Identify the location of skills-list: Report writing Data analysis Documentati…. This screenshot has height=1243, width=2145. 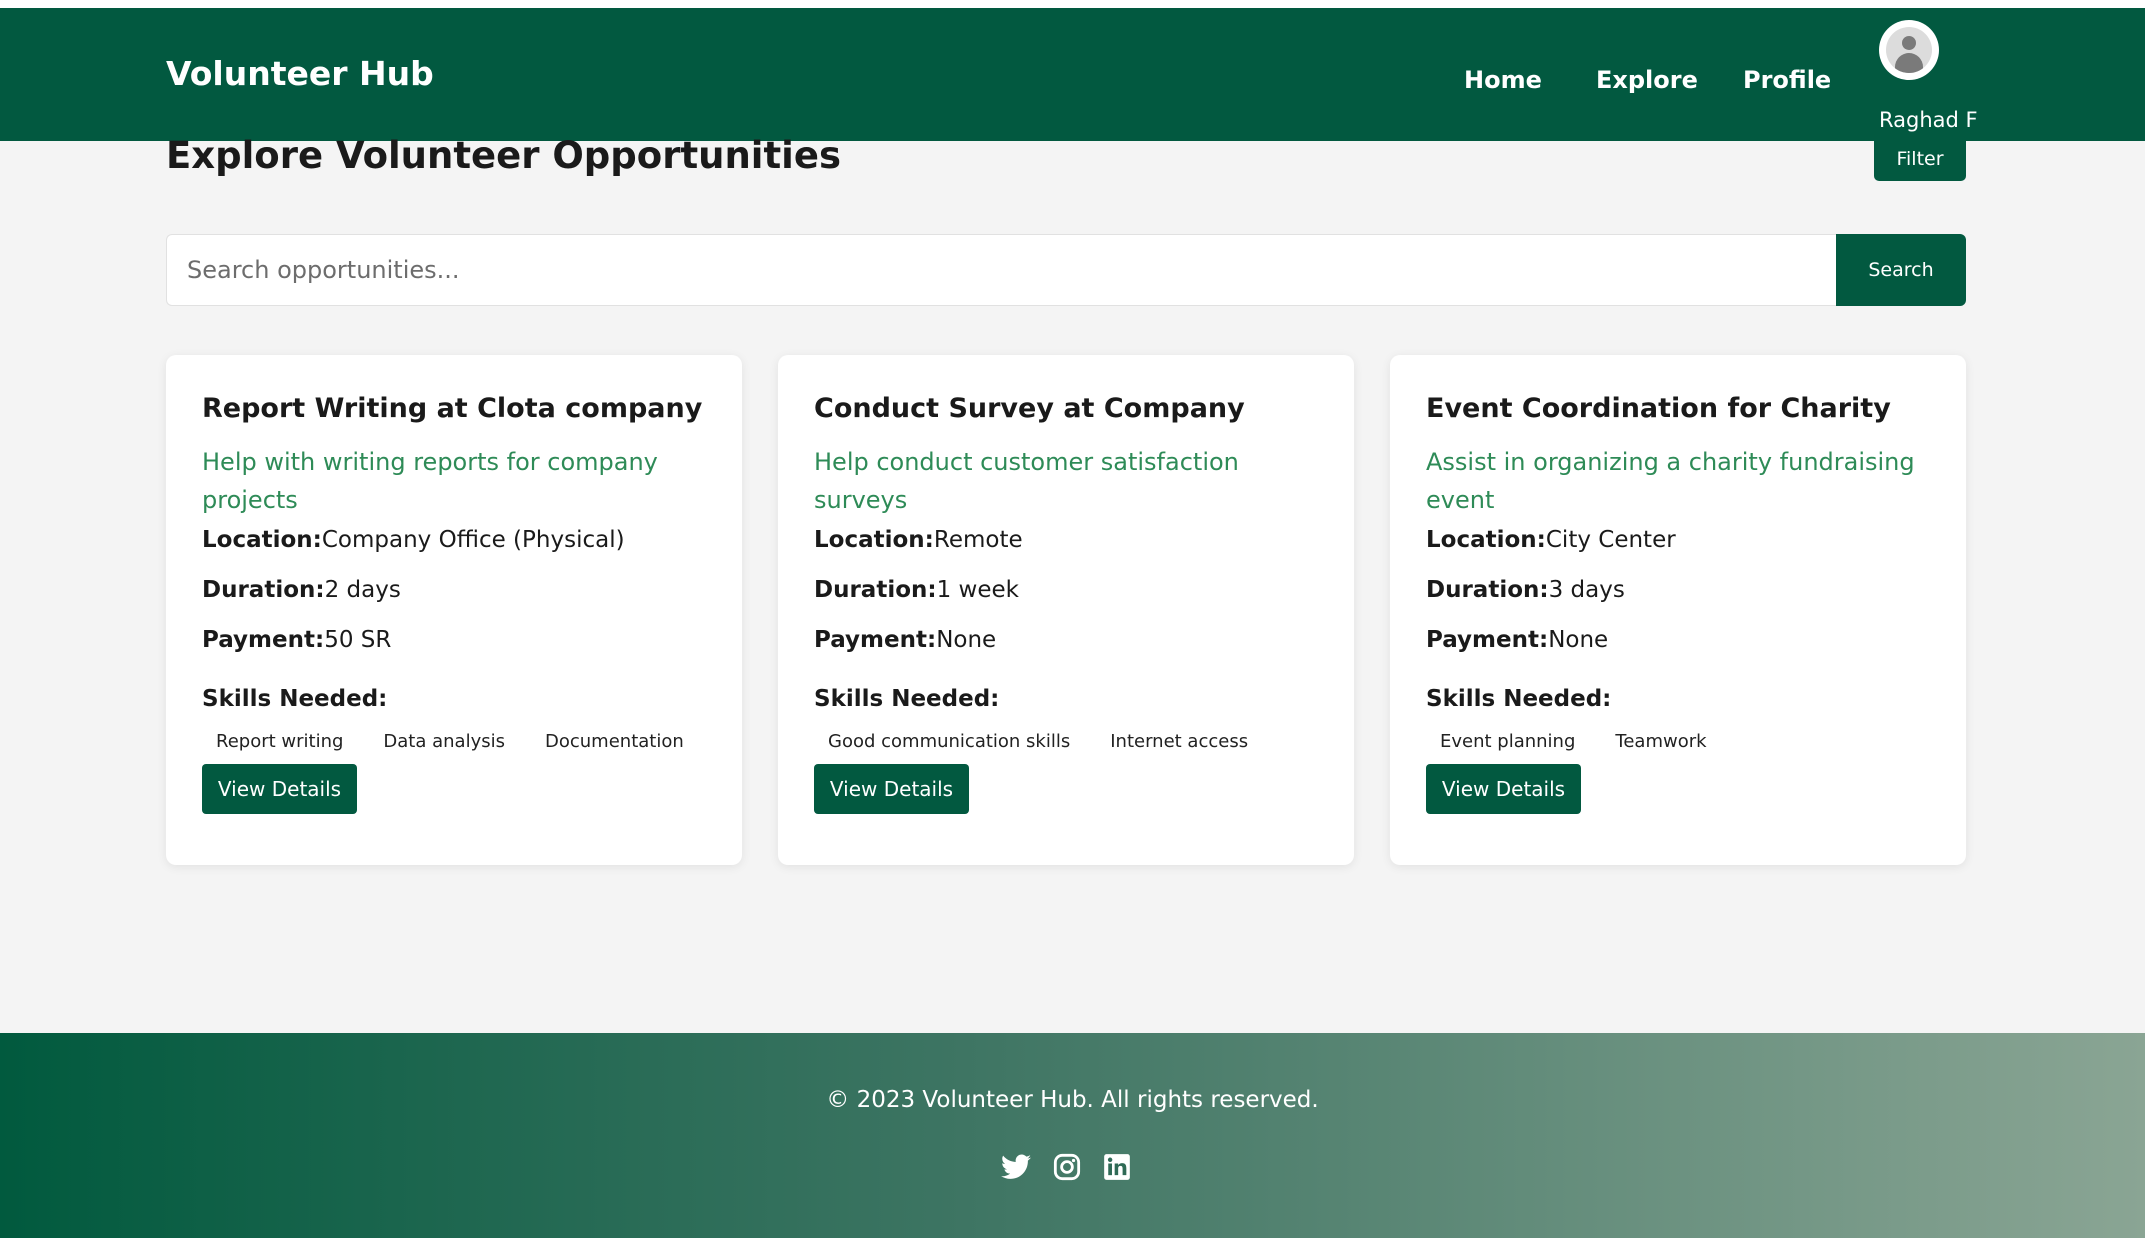
(454, 741).